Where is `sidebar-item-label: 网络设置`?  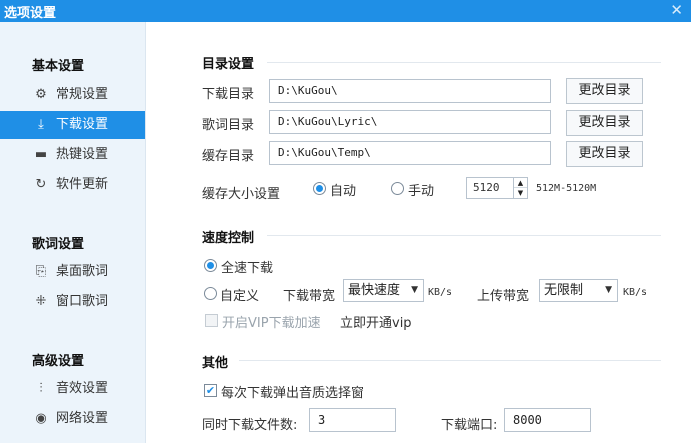 sidebar-item-label: 网络设置 is located at coordinates (82, 418).